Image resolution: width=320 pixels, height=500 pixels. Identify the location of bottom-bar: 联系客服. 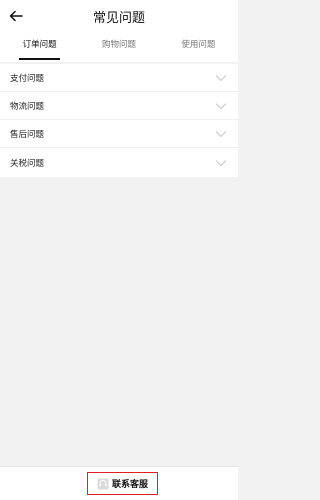
(119, 483).